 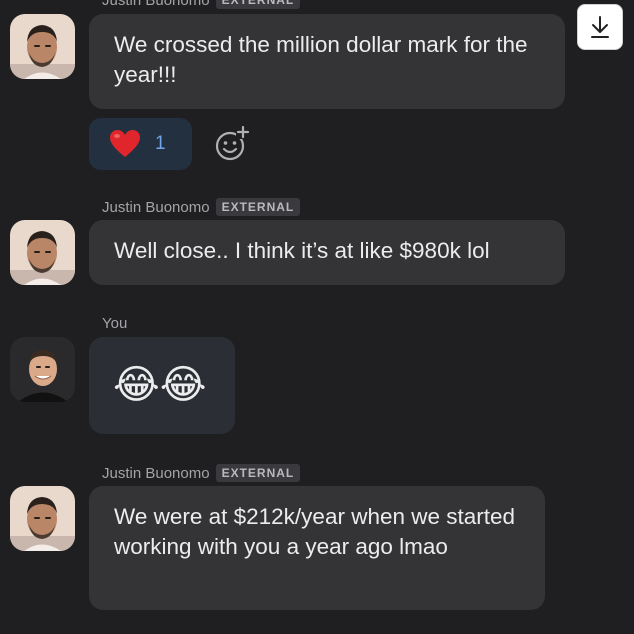 What do you see at coordinates (160, 143) in the screenshot?
I see `reaction-count: 1` at bounding box center [160, 143].